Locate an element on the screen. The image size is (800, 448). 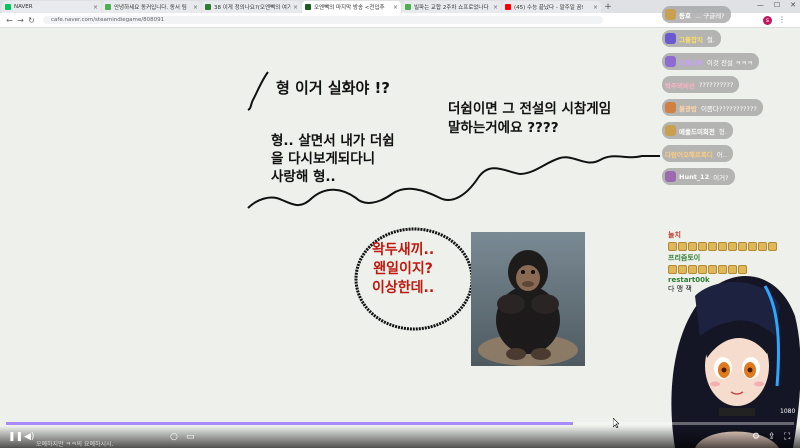
caption-love-message: 형.. 살면서 내가 더쉽 을 다시보게되다니 사랑해 형.. is located at coordinates (333, 159).